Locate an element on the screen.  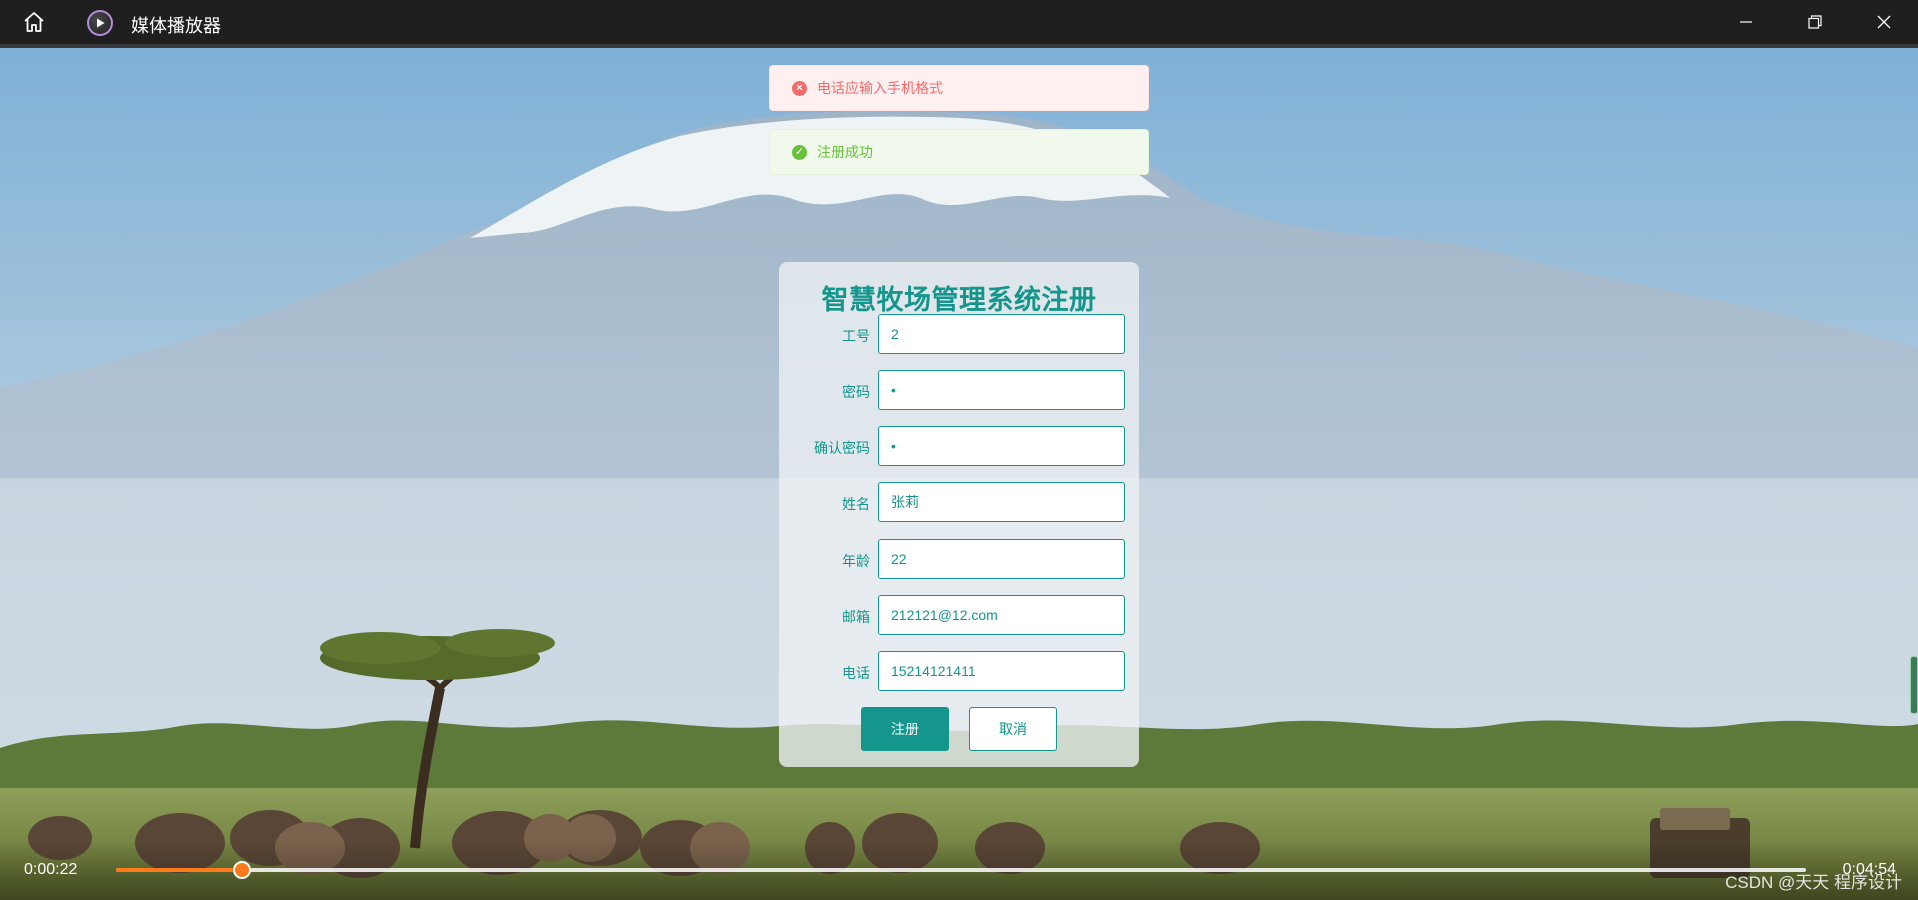
minimize-button is located at coordinates (1746, 22).